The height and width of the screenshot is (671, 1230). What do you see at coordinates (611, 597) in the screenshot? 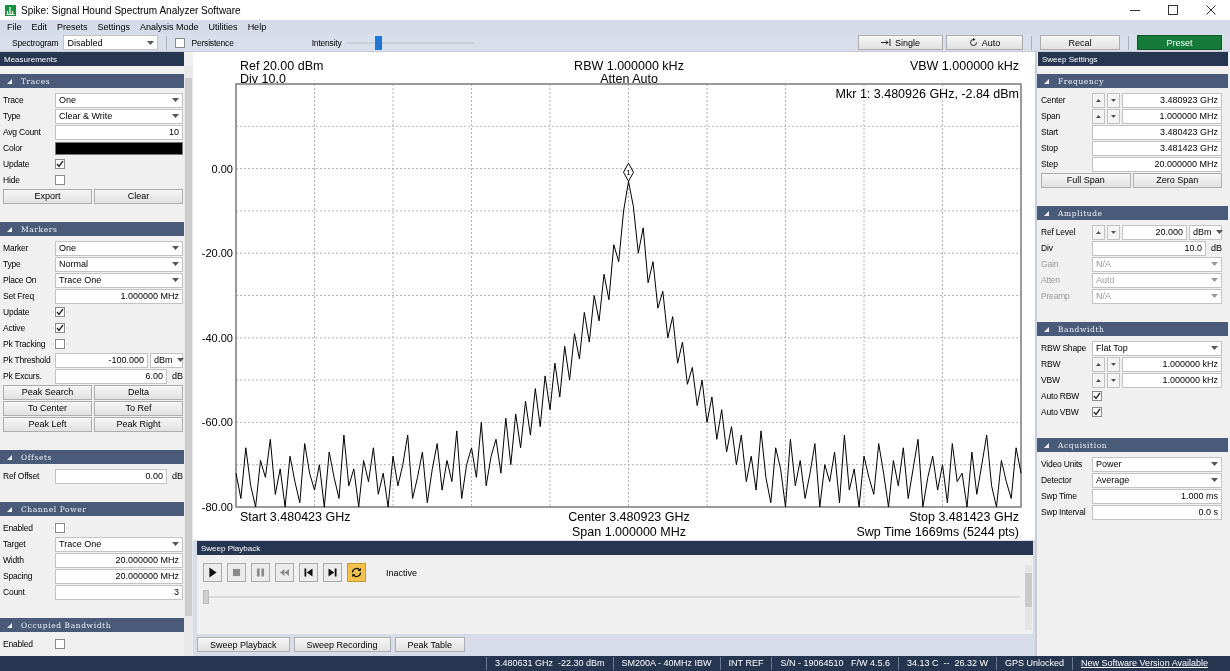
I see `playback-slider` at bounding box center [611, 597].